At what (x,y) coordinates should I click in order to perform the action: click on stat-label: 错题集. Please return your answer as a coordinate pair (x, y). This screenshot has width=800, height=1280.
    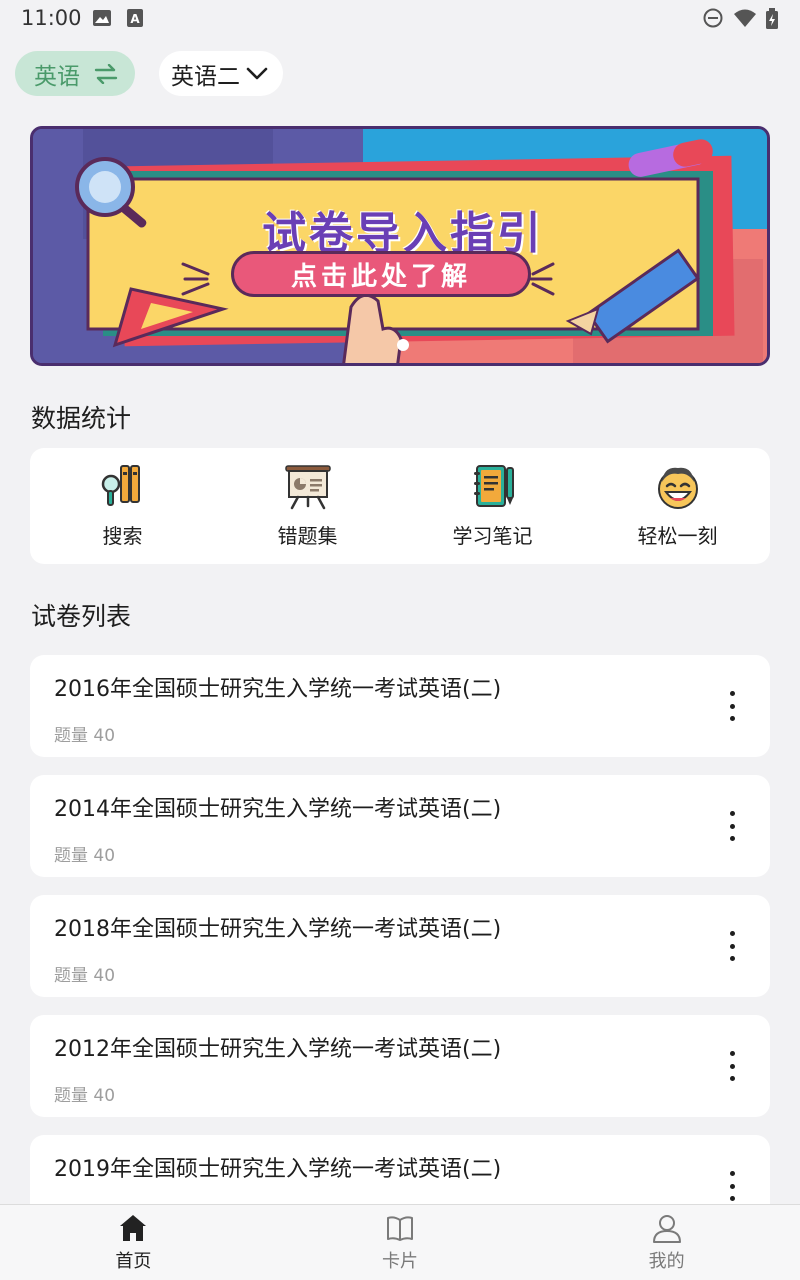
    Looking at the image, I should click on (307, 536).